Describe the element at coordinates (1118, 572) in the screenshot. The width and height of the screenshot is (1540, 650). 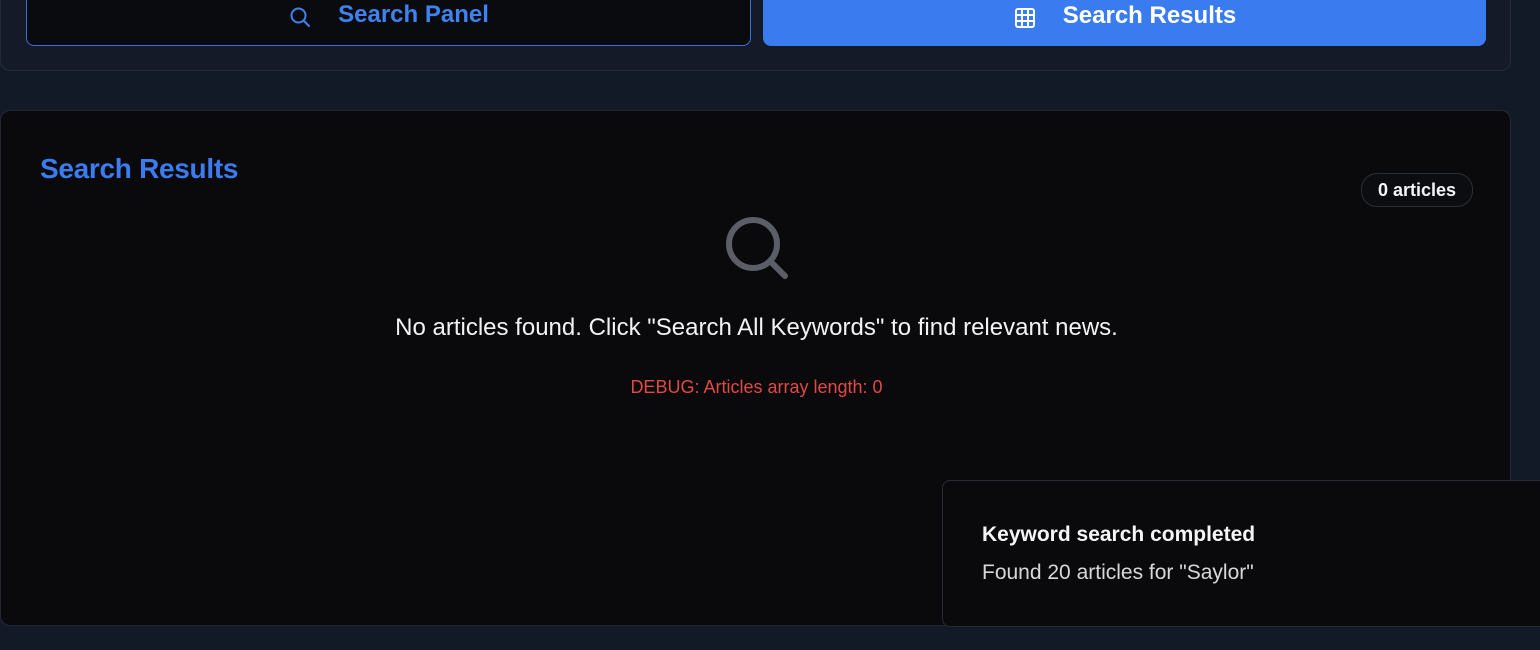
I see `toast-description: Found 20 articles for "Saylor"` at that location.